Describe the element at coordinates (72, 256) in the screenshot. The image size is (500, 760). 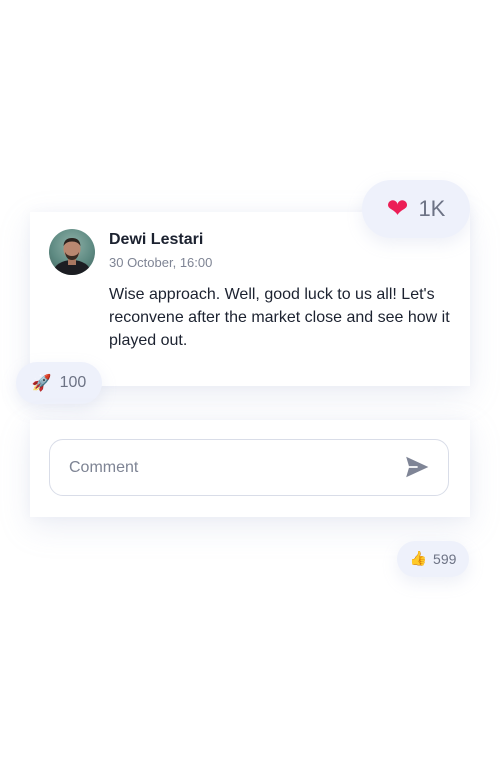
I see `avatar-portrait` at that location.